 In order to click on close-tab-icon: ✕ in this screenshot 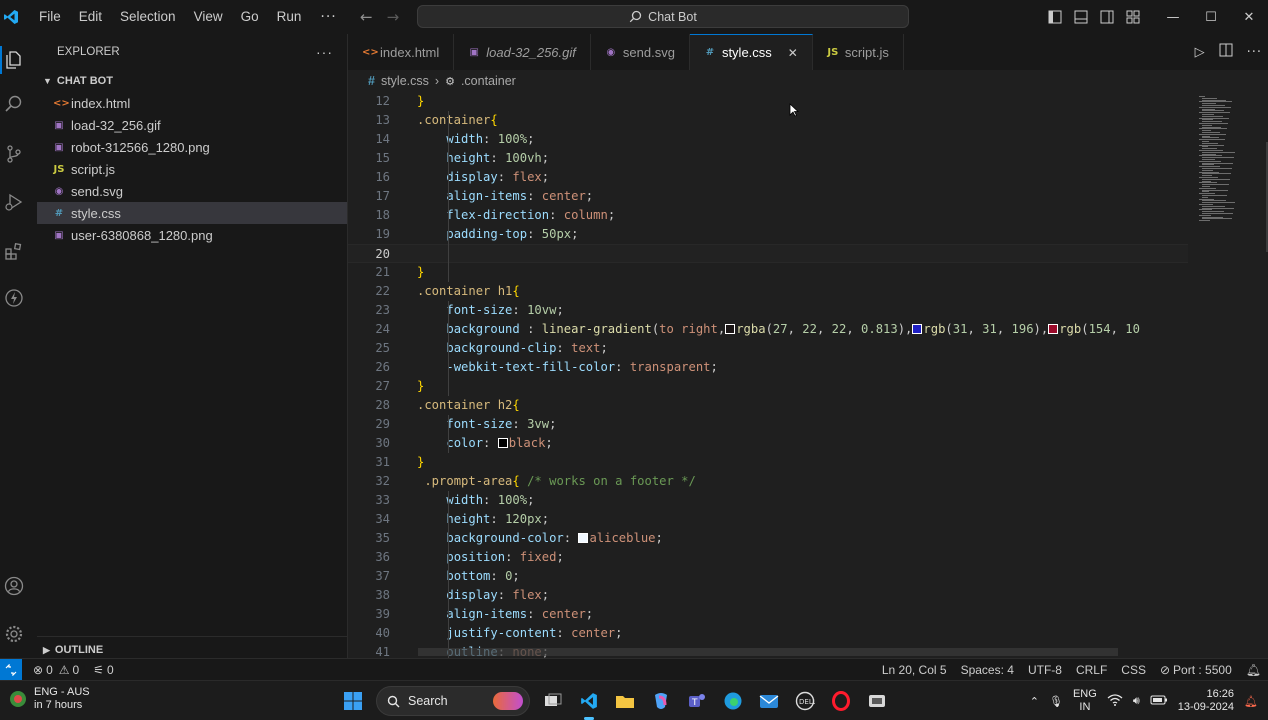, I will do `click(793, 53)`.